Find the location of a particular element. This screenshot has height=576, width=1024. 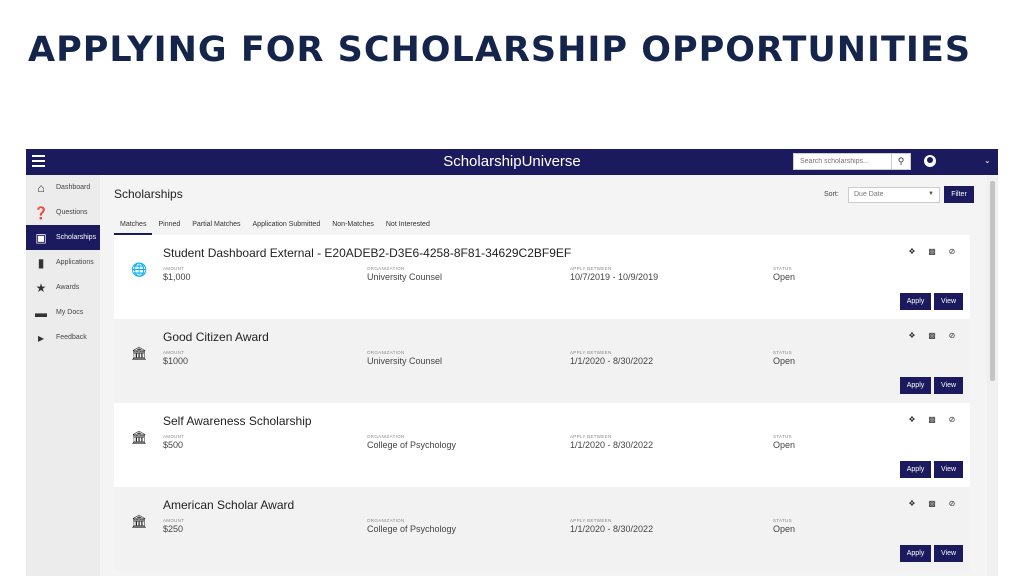

tab-not-interested: Not Interested is located at coordinates (408, 227).